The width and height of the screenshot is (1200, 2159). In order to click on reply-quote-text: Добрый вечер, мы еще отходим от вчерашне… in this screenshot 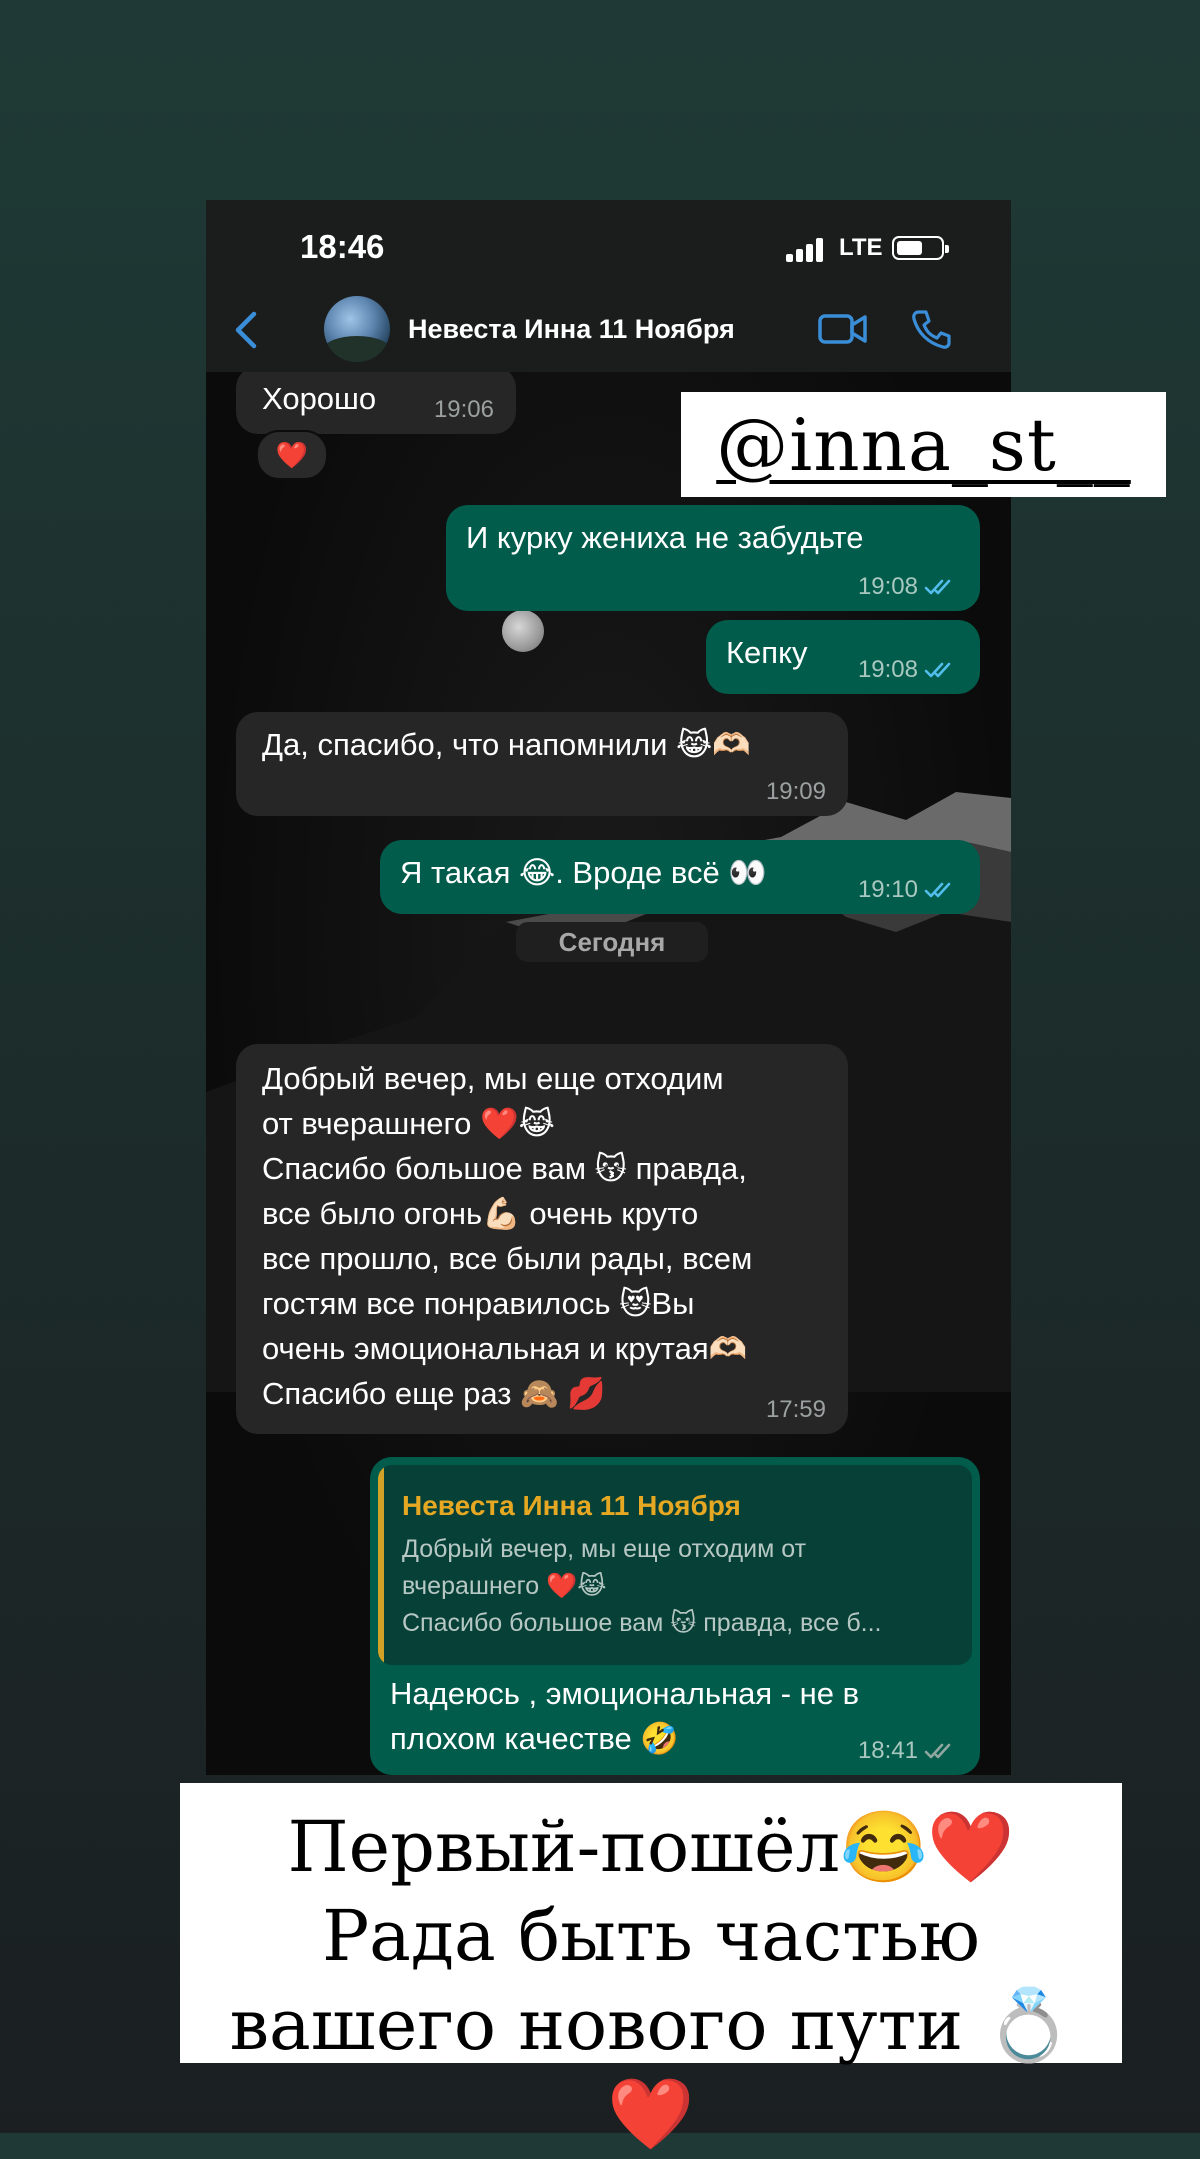, I will do `click(642, 1586)`.